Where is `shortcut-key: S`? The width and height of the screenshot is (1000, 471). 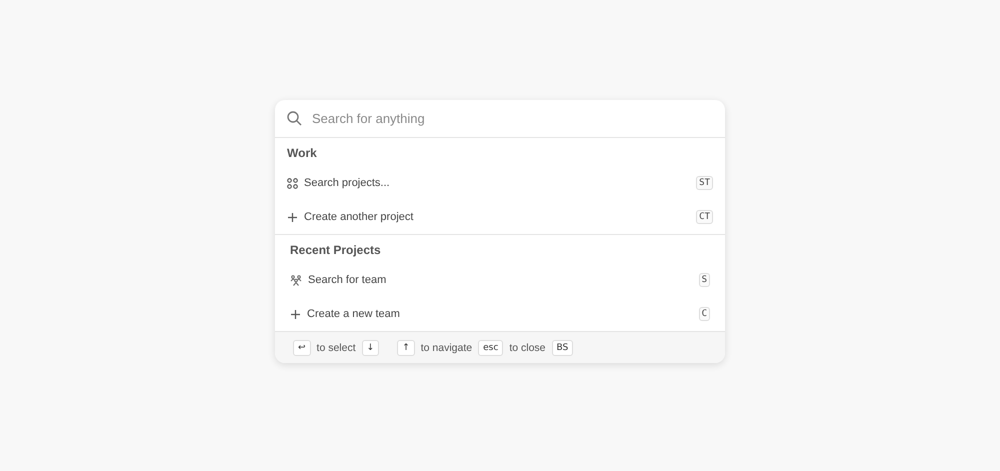 shortcut-key: S is located at coordinates (704, 280).